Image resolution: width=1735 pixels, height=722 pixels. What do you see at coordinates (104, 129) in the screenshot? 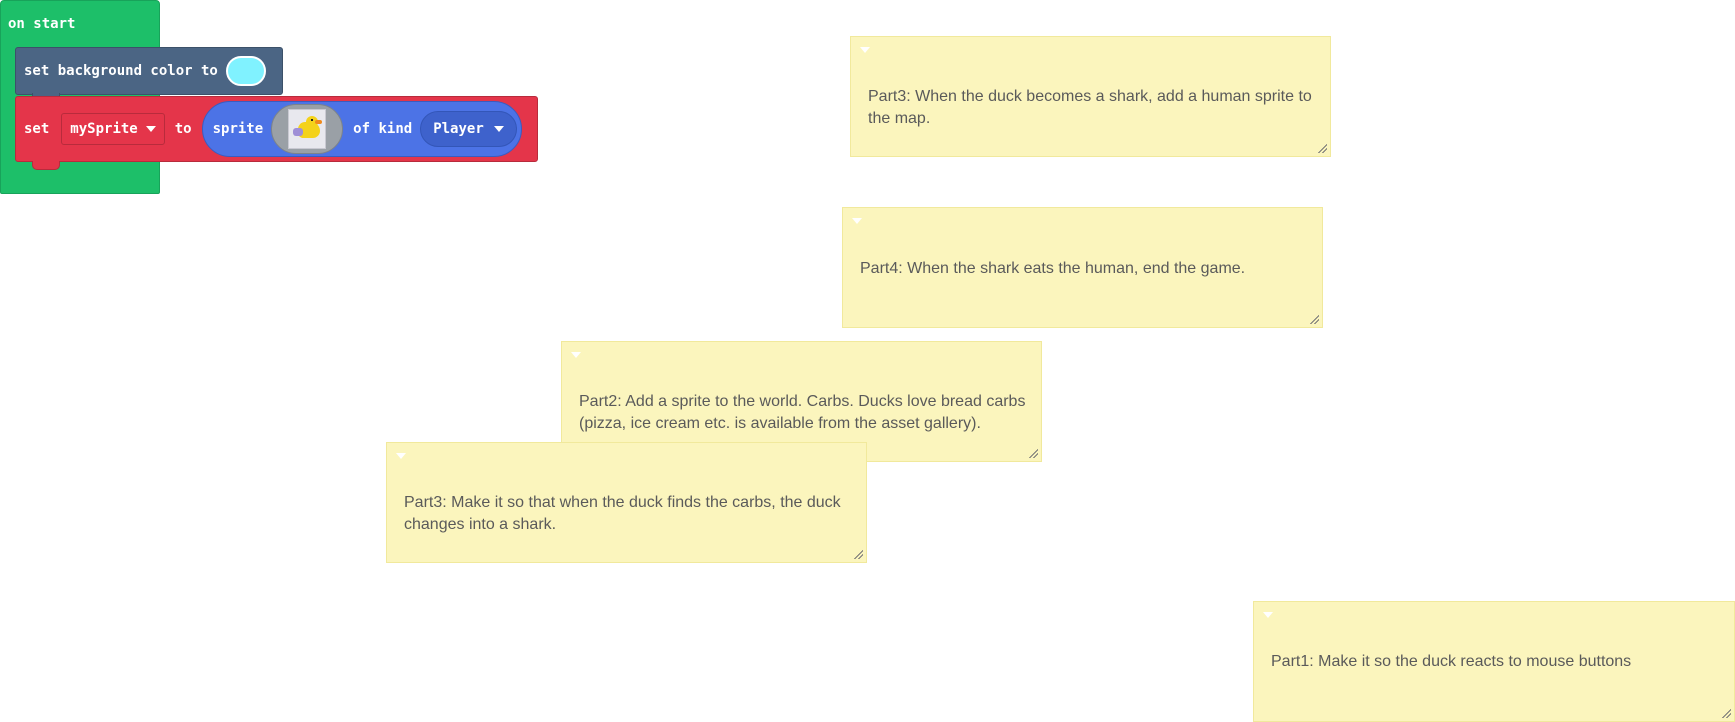
I see `variable-name: mySprite` at bounding box center [104, 129].